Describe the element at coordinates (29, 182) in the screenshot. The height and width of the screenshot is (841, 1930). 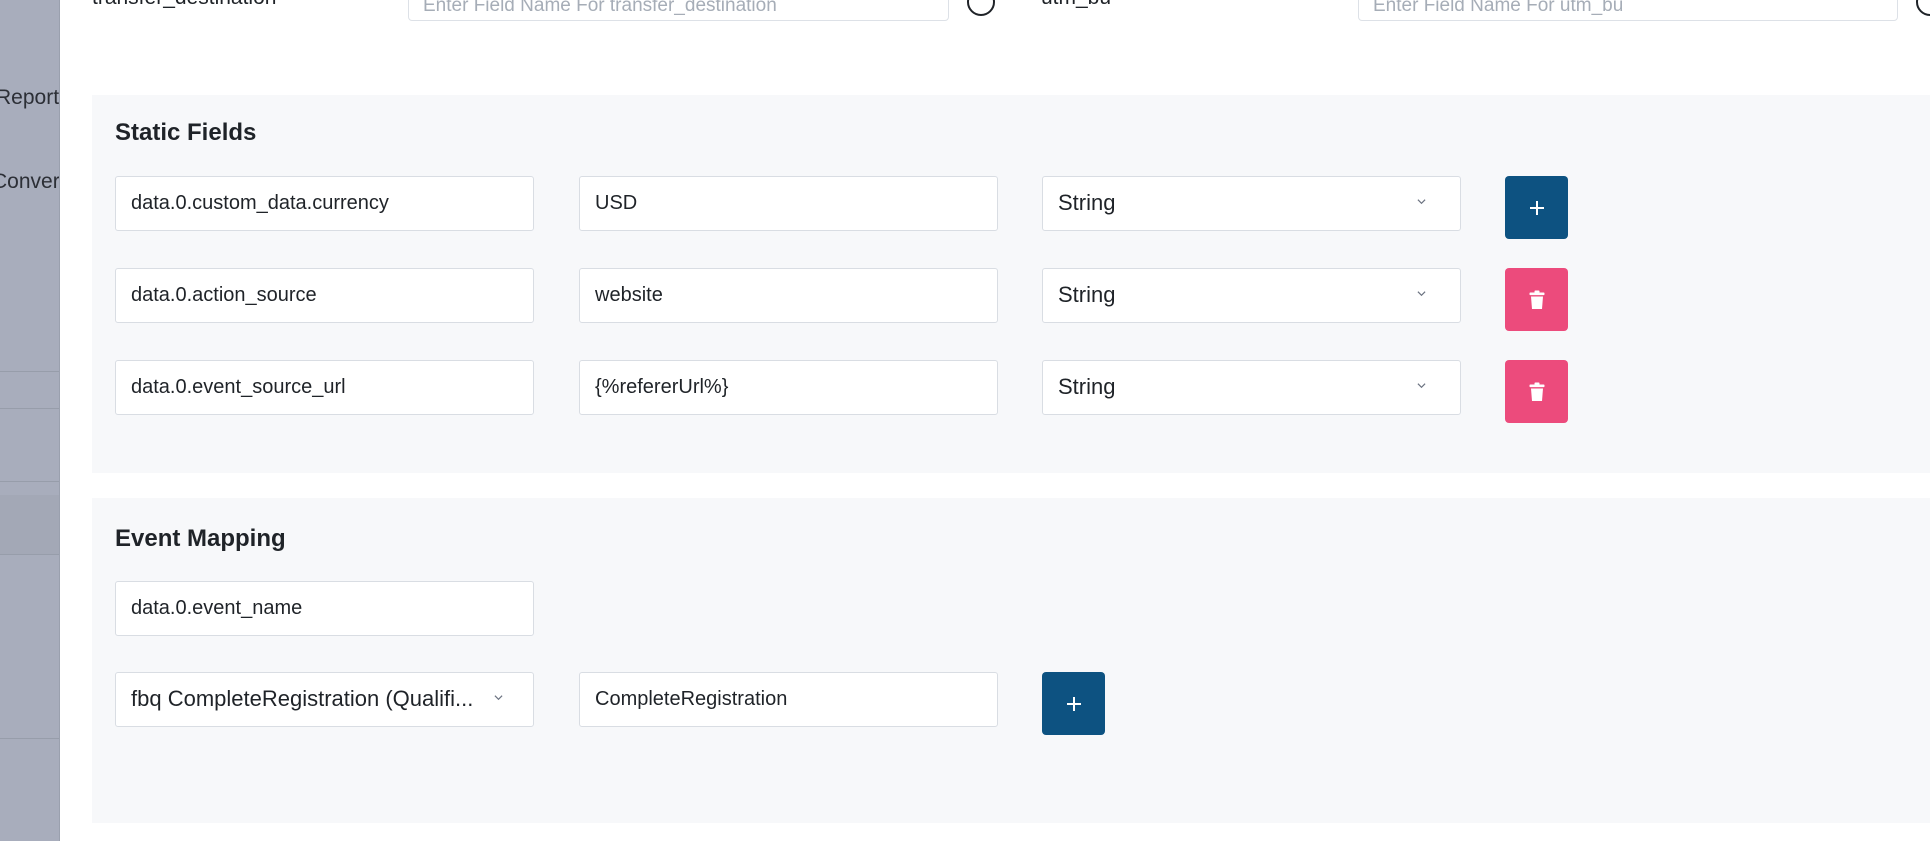
I see `sidebar-item-conversions: Conver` at that location.